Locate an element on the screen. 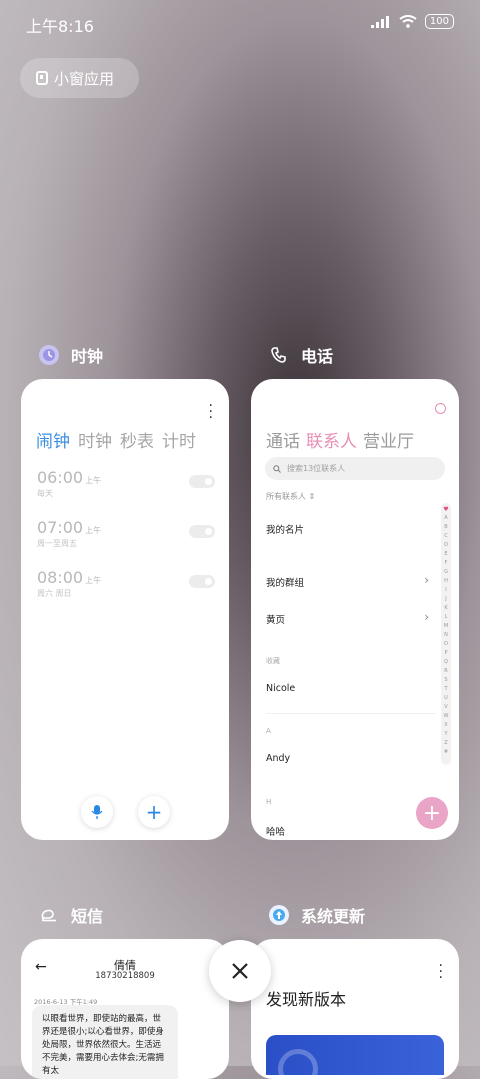 The height and width of the screenshot is (1079, 480). alarm-time: 08:00 is located at coordinates (60, 577).